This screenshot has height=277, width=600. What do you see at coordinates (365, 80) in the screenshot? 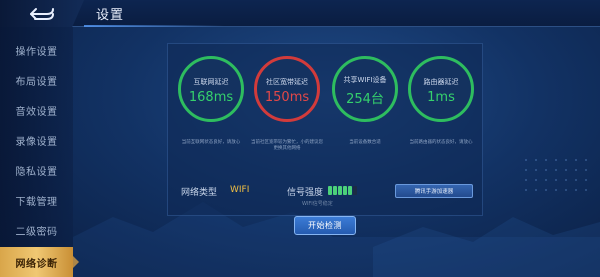
I see `gauge-label: 共享WIFI设备` at bounding box center [365, 80].